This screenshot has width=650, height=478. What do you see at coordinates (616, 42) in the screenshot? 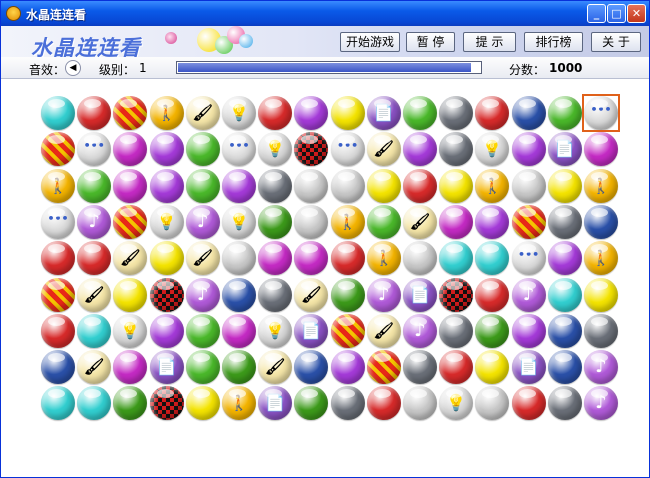
I see `about-button: 关 于` at bounding box center [616, 42].